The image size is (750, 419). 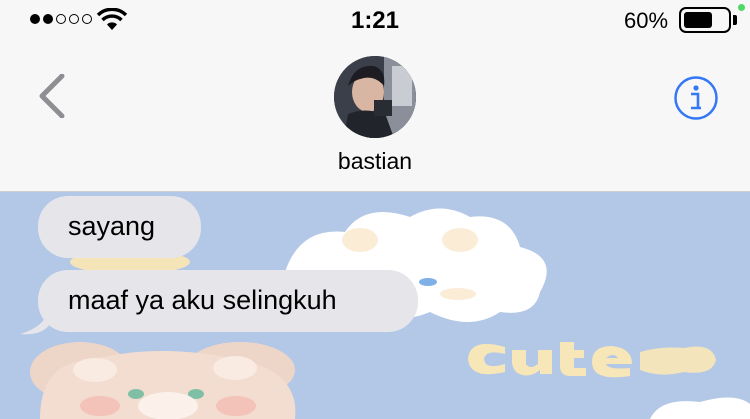 I want to click on contact-avatar, so click(x=375, y=97).